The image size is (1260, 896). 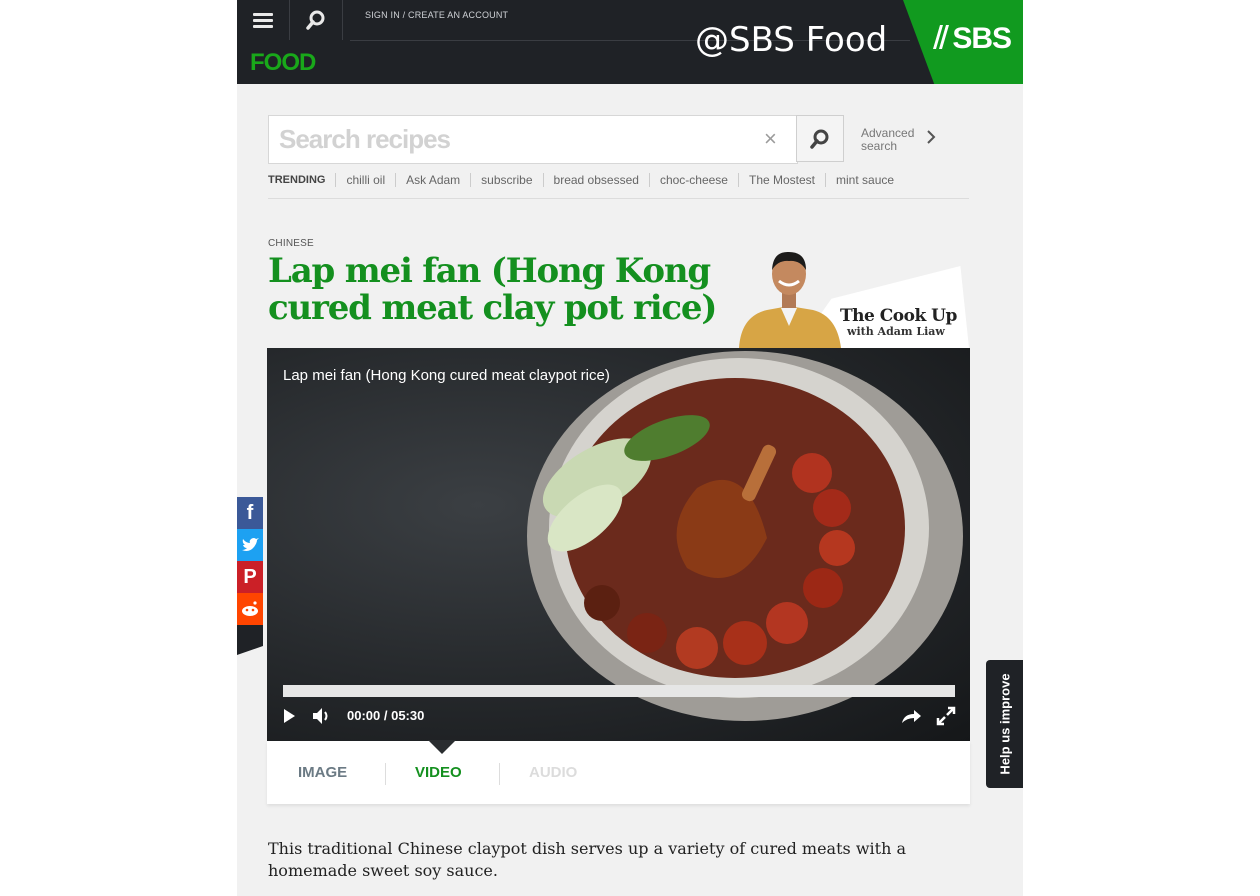 What do you see at coordinates (896, 331) in the screenshot?
I see `promo-subtitle: with Adam Liaw` at bounding box center [896, 331].